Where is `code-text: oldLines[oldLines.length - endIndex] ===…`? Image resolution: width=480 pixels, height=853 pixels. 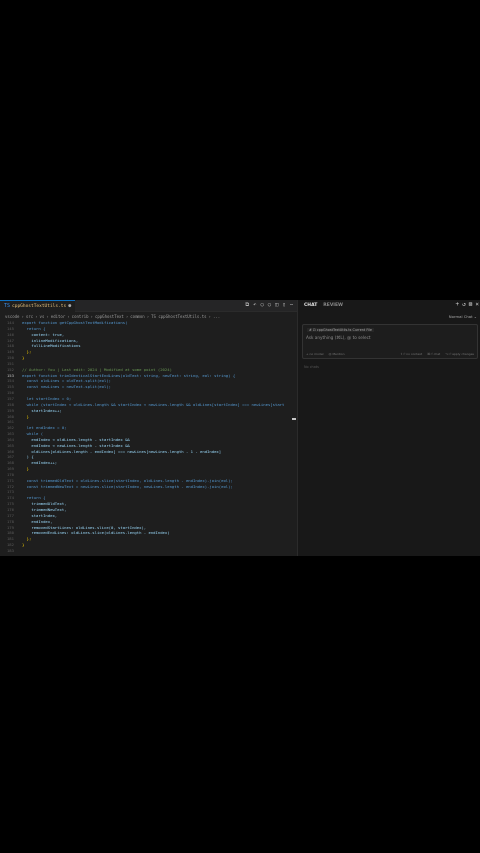 code-text: oldLines[oldLines.length - endIndex] ===… is located at coordinates (122, 451).